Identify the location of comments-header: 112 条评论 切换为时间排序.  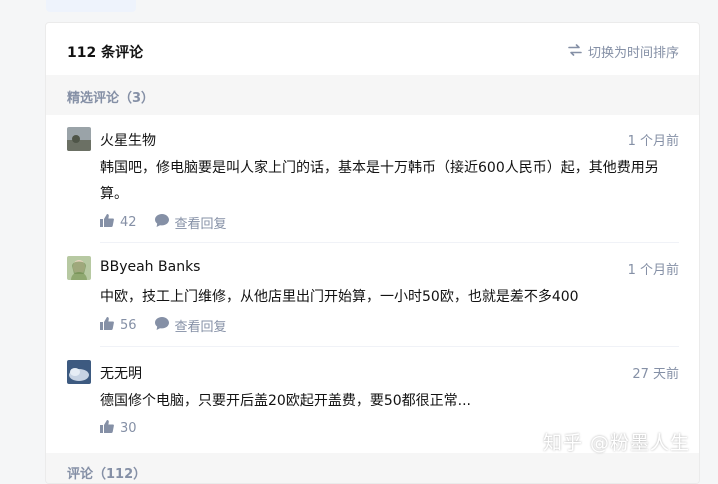
(372, 49).